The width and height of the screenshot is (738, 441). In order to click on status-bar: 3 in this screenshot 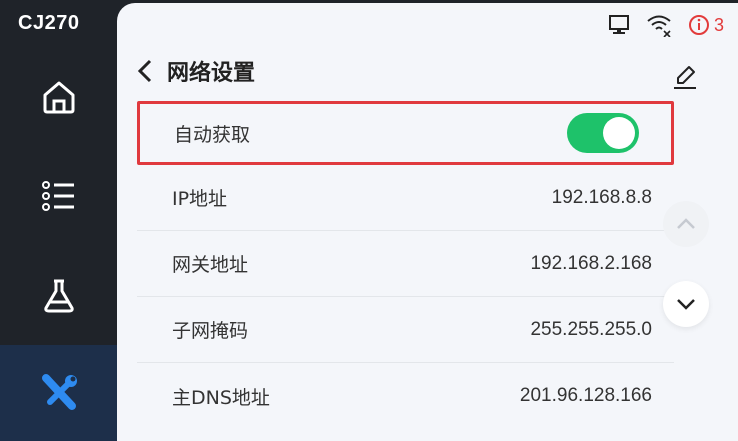, I will do `click(666, 25)`.